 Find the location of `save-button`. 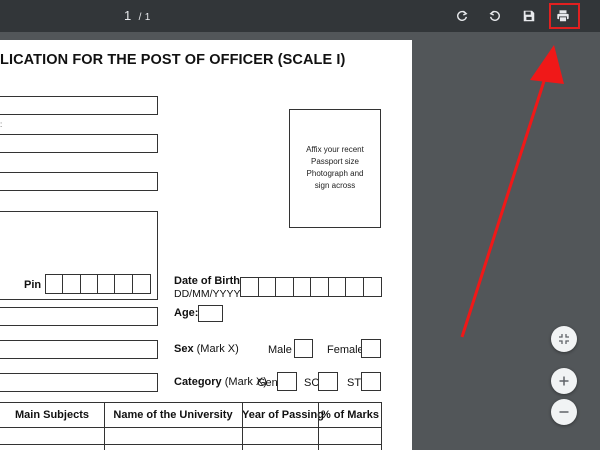

save-button is located at coordinates (529, 16).